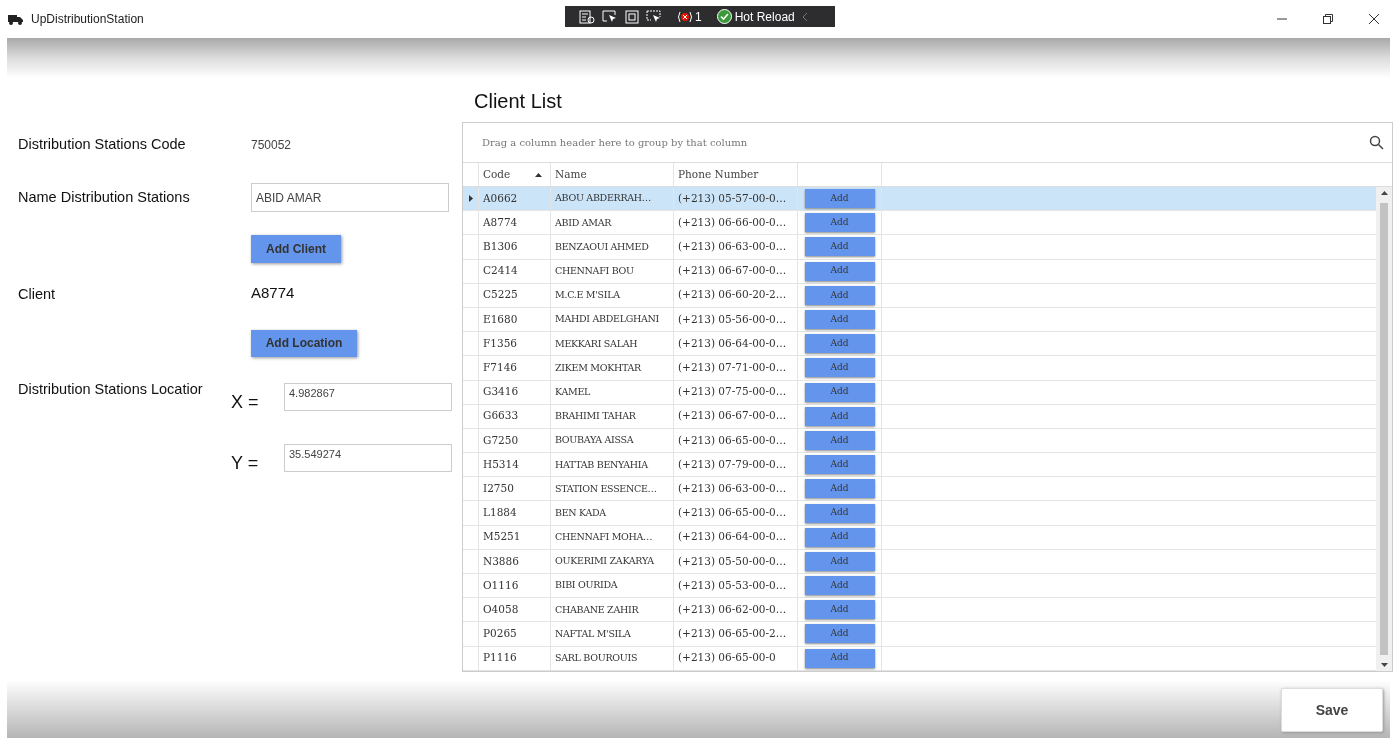  I want to click on column-header: Code, so click(515, 174).